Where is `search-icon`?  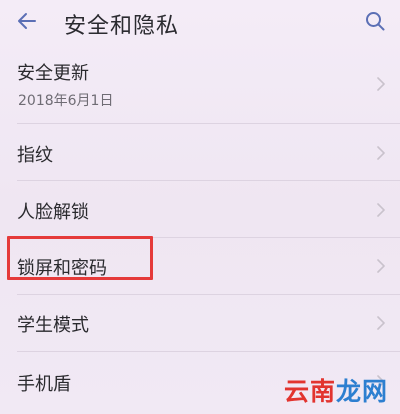
search-icon is located at coordinates (375, 21).